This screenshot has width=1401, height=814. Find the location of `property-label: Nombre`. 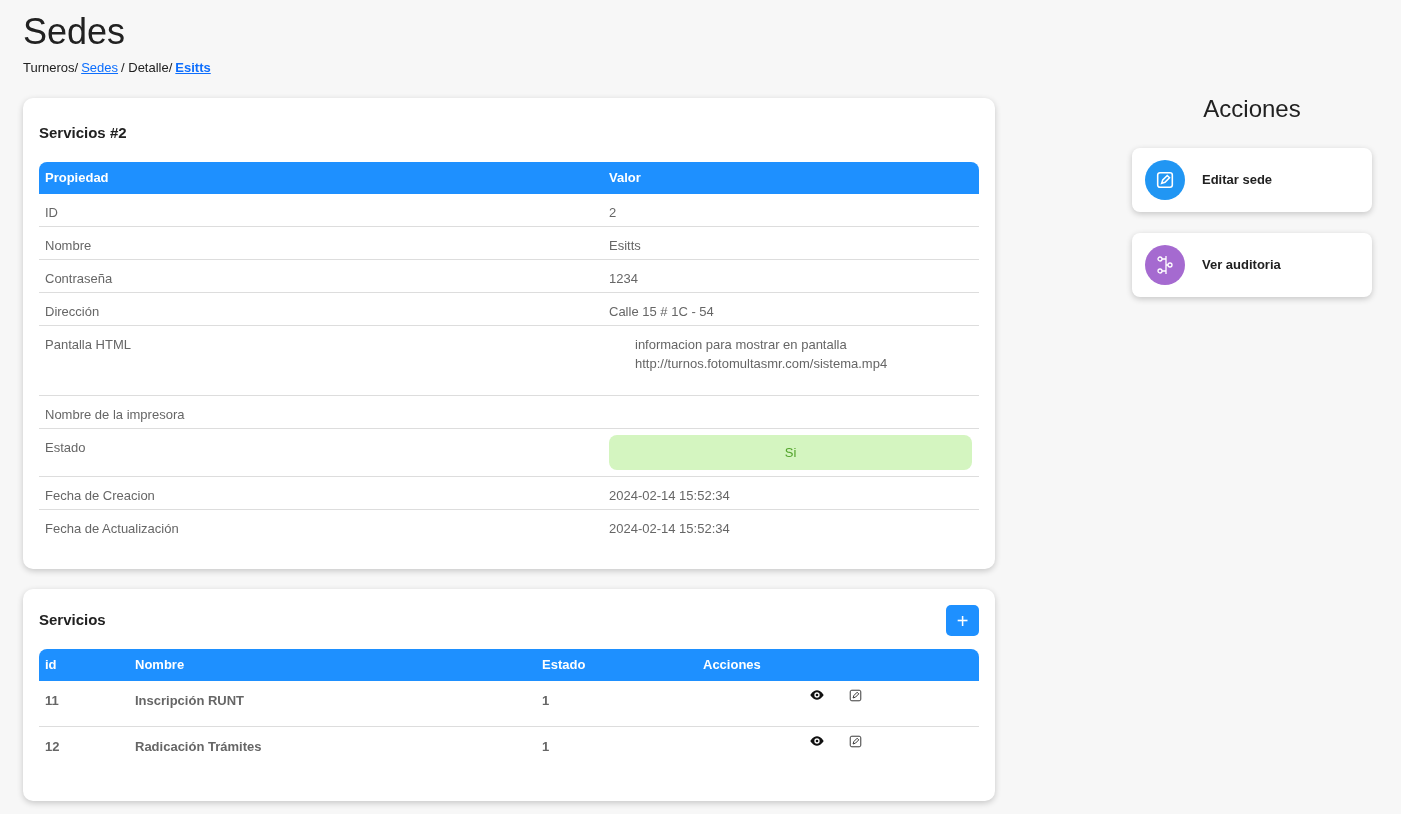

property-label: Nombre is located at coordinates (68, 246).